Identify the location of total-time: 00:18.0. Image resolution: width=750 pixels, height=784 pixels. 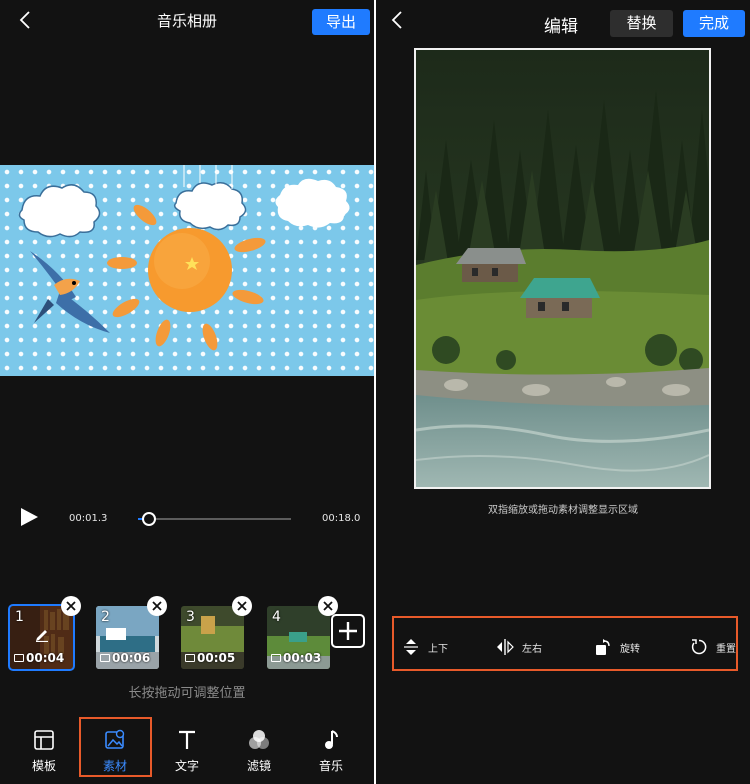
(341, 518).